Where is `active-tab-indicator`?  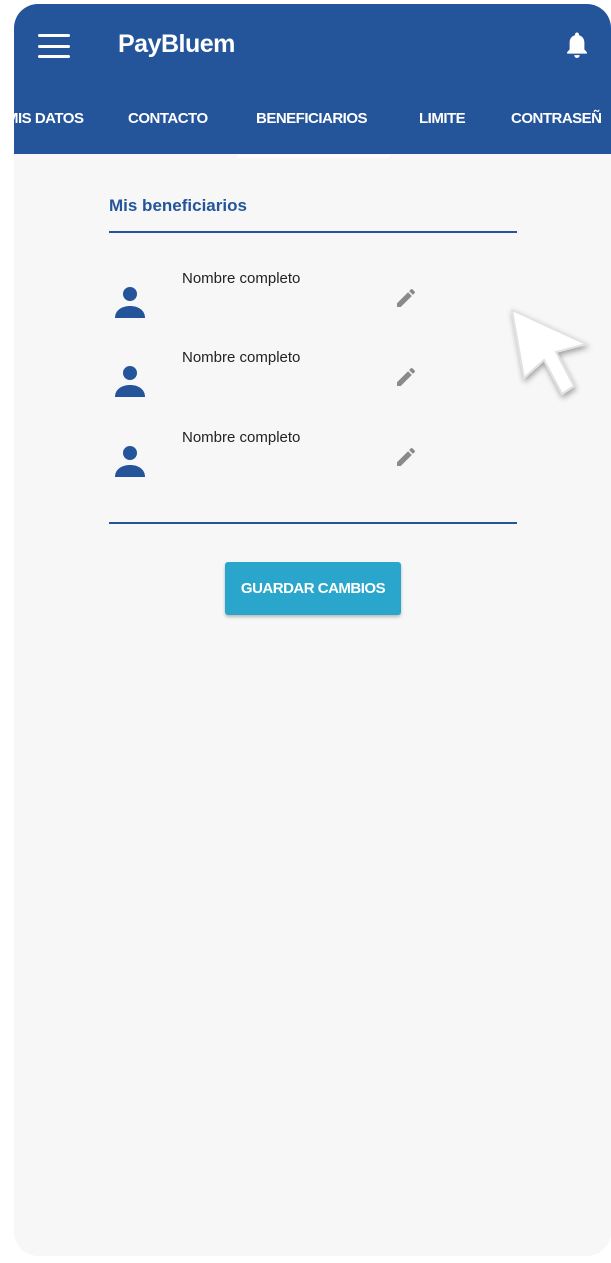
active-tab-indicator is located at coordinates (313, 156).